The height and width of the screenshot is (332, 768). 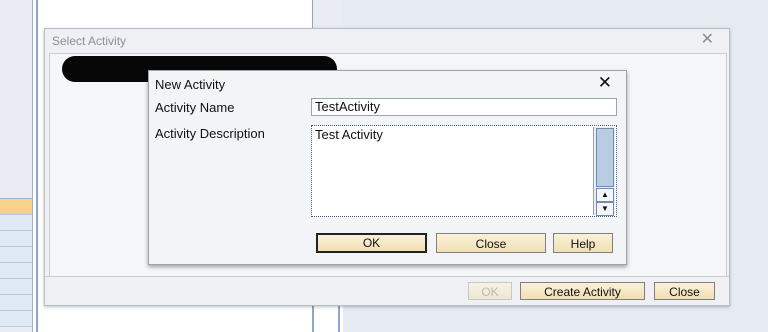 What do you see at coordinates (605, 157) in the screenshot?
I see `scroll-thumb` at bounding box center [605, 157].